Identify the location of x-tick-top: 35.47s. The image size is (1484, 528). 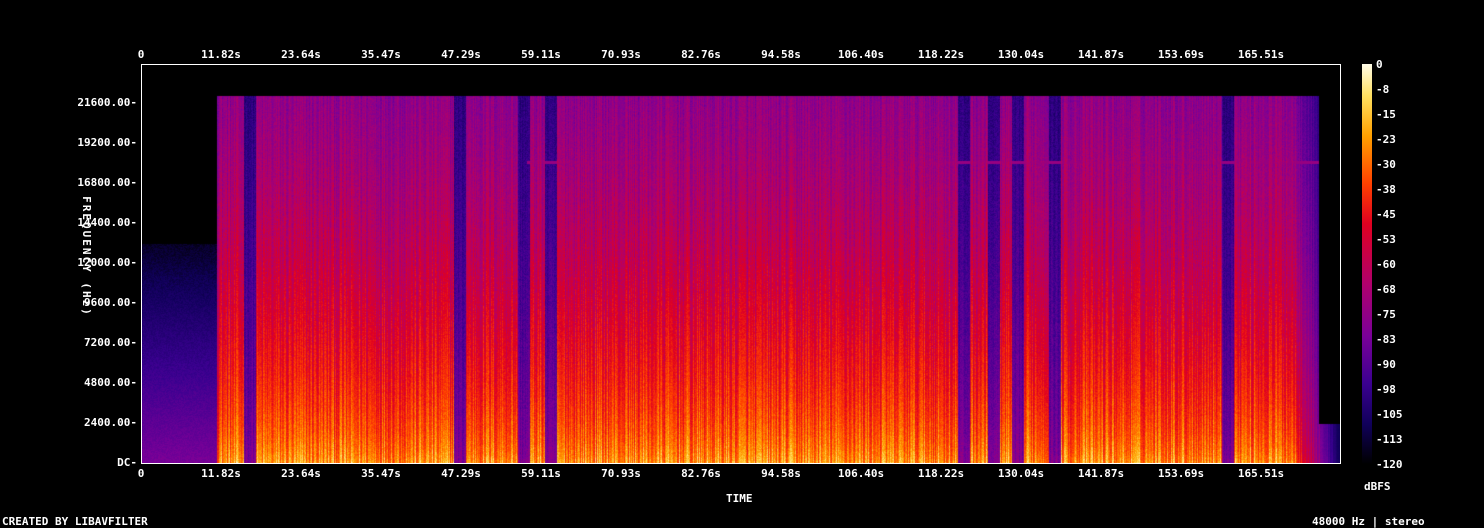
(381, 54).